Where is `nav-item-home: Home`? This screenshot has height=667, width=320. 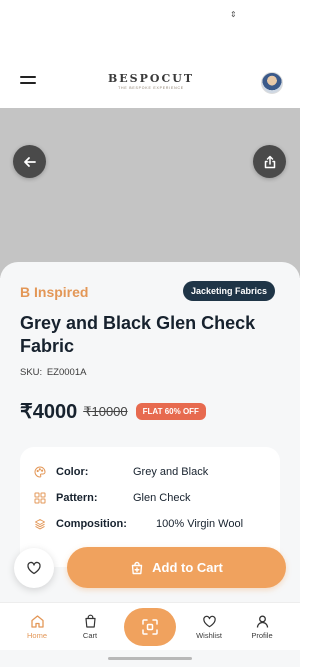 nav-item-home: Home is located at coordinates (37, 626).